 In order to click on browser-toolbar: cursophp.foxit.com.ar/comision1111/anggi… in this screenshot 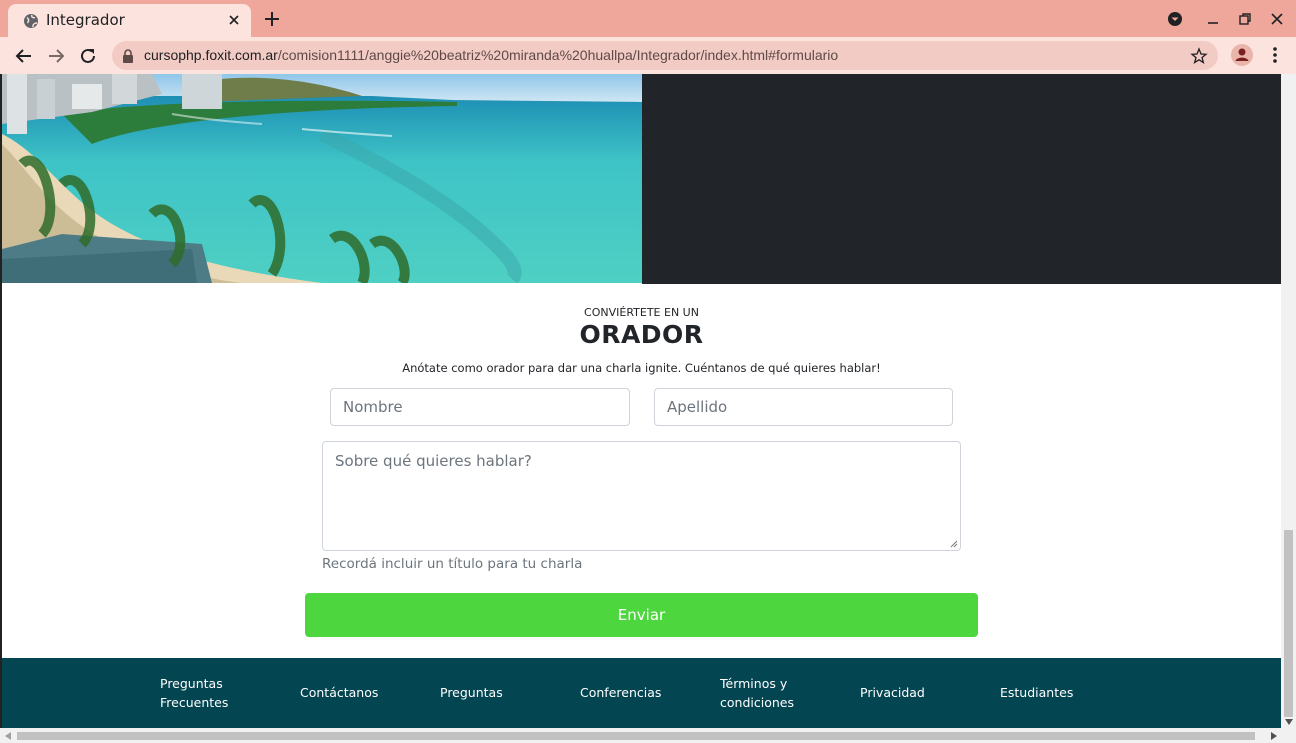, I will do `click(648, 55)`.